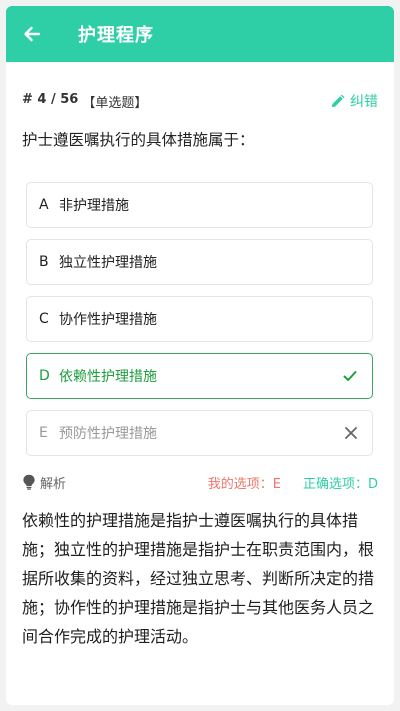 The width and height of the screenshot is (400, 711). I want to click on option-b: B 独立性护理措施, so click(199, 262).